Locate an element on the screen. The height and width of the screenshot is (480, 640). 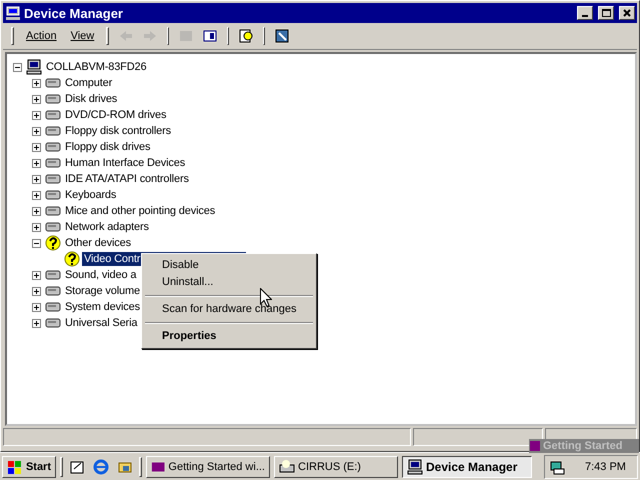
panes-icon is located at coordinates (210, 36).